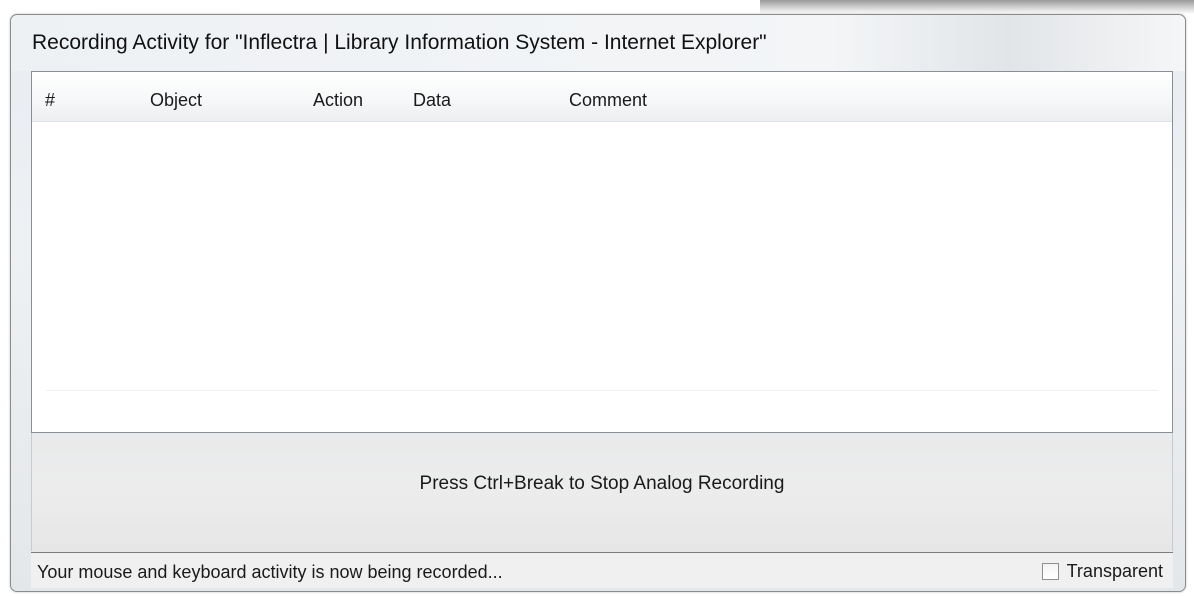  Describe the element at coordinates (602, 390) in the screenshot. I see `row-divider` at that location.